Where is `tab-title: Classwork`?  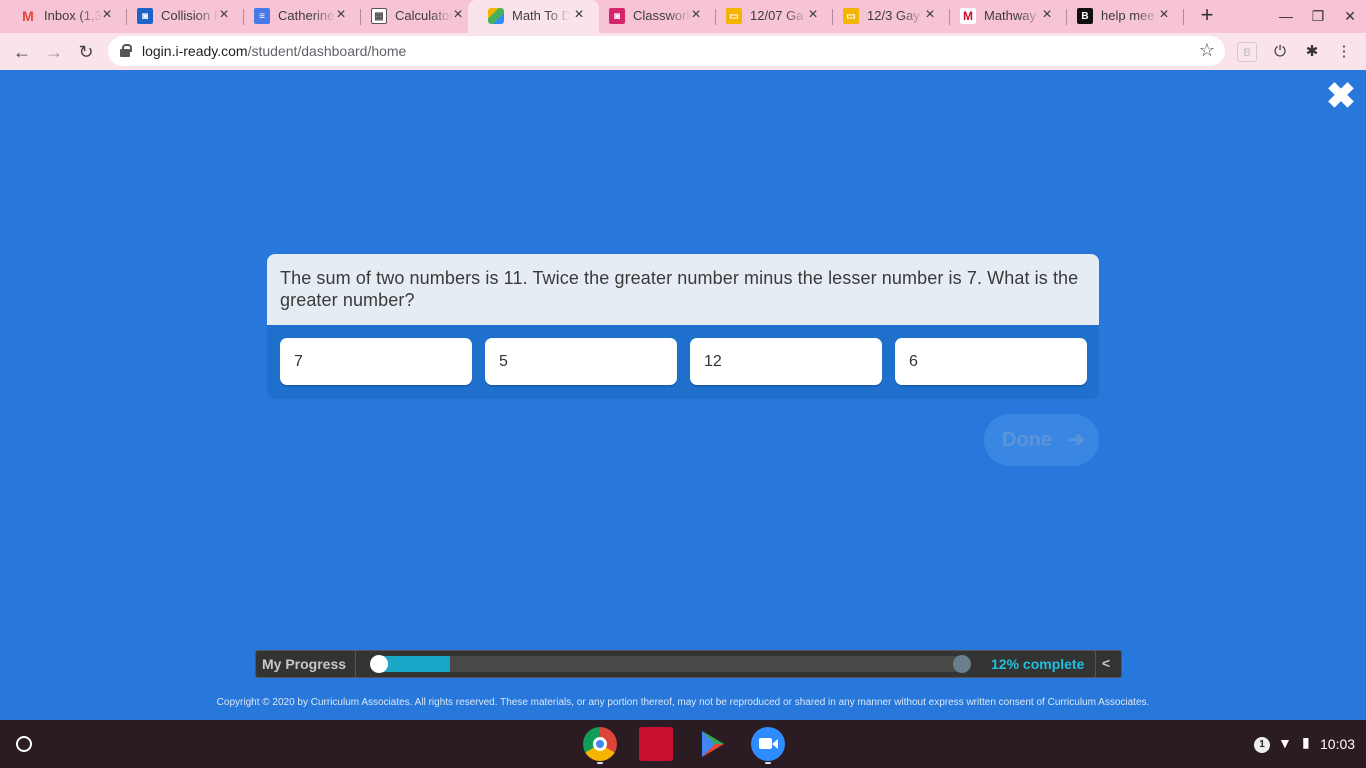
tab-title: Classwork is located at coordinates (662, 15).